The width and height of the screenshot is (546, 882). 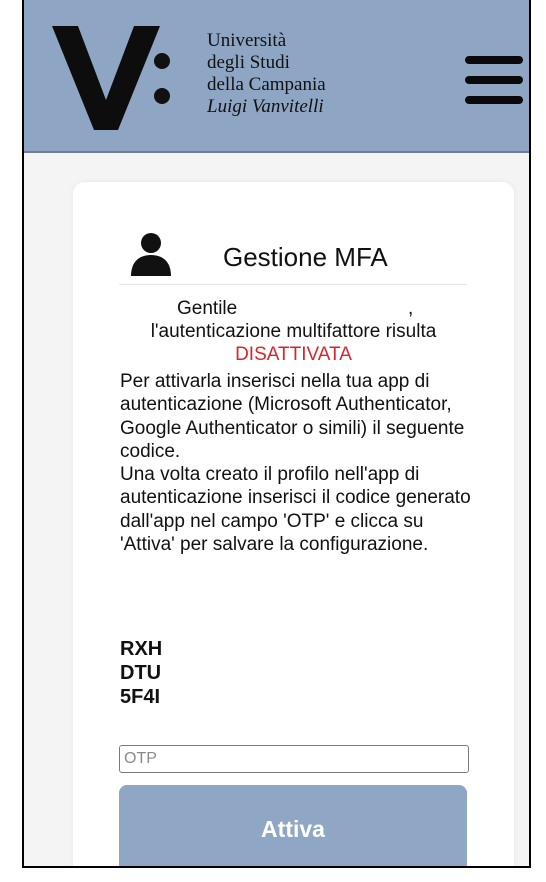 What do you see at coordinates (248, 62) in the screenshot?
I see `university-name-line-2: degli Studi` at bounding box center [248, 62].